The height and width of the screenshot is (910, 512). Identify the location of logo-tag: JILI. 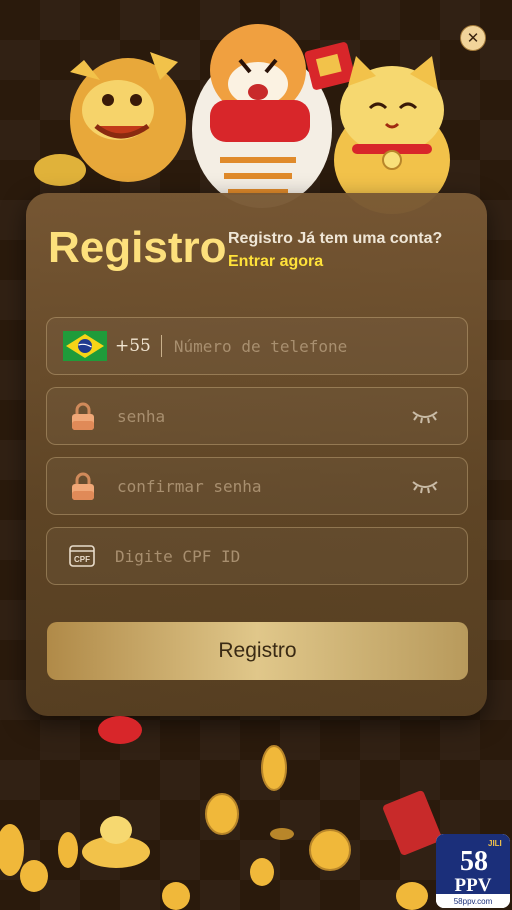
(495, 843).